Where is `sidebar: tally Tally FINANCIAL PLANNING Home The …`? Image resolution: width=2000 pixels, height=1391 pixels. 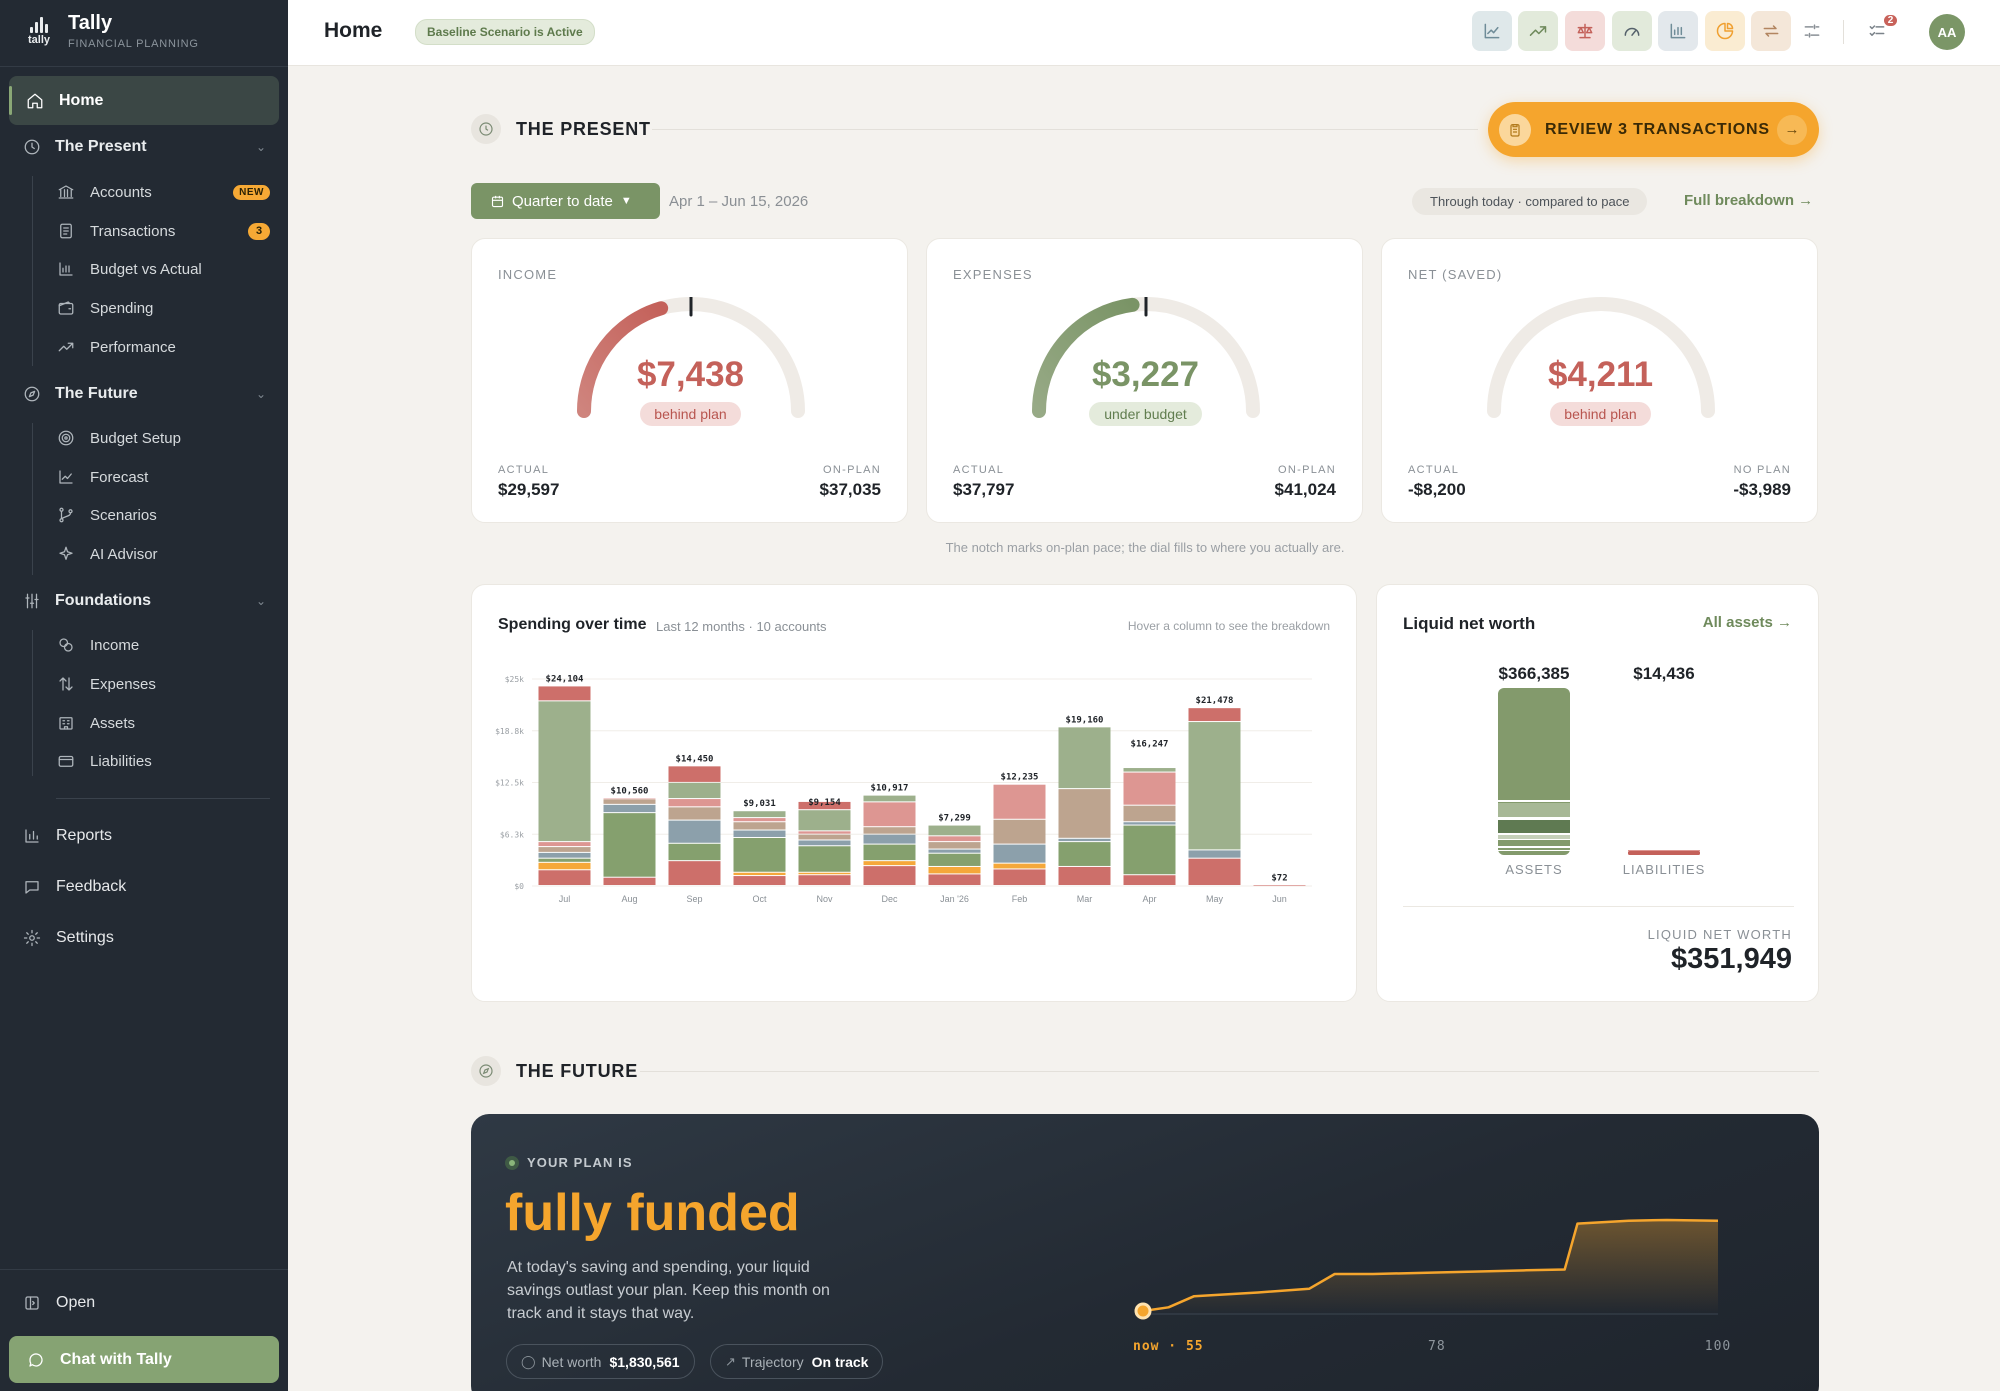 sidebar: tally Tally FINANCIAL PLANNING Home The … is located at coordinates (144, 695).